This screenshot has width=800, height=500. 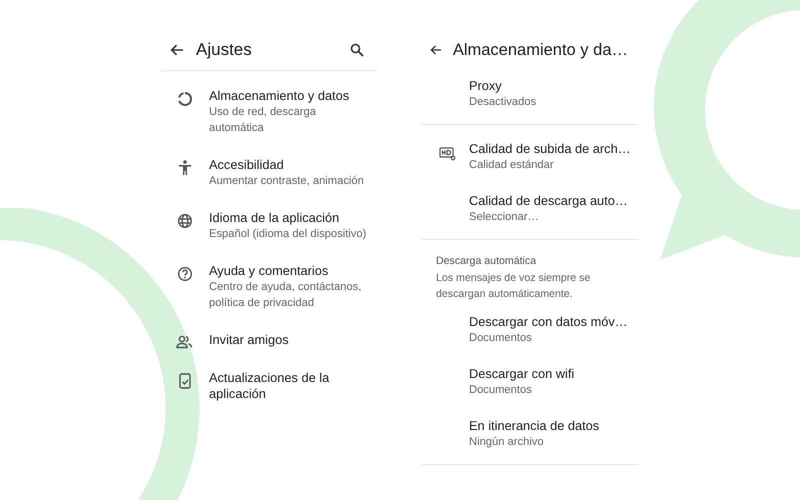 I want to click on setting-subtitle: Ningún archivo, so click(x=507, y=442).